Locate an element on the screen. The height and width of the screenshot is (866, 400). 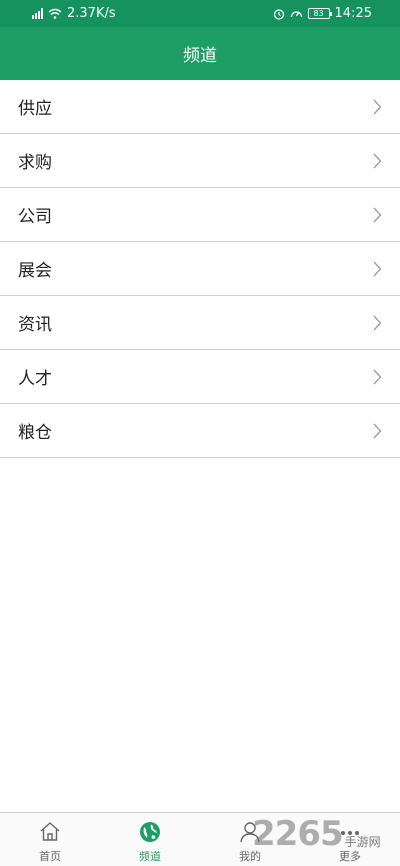
list-item-company: 公司 is located at coordinates (200, 215).